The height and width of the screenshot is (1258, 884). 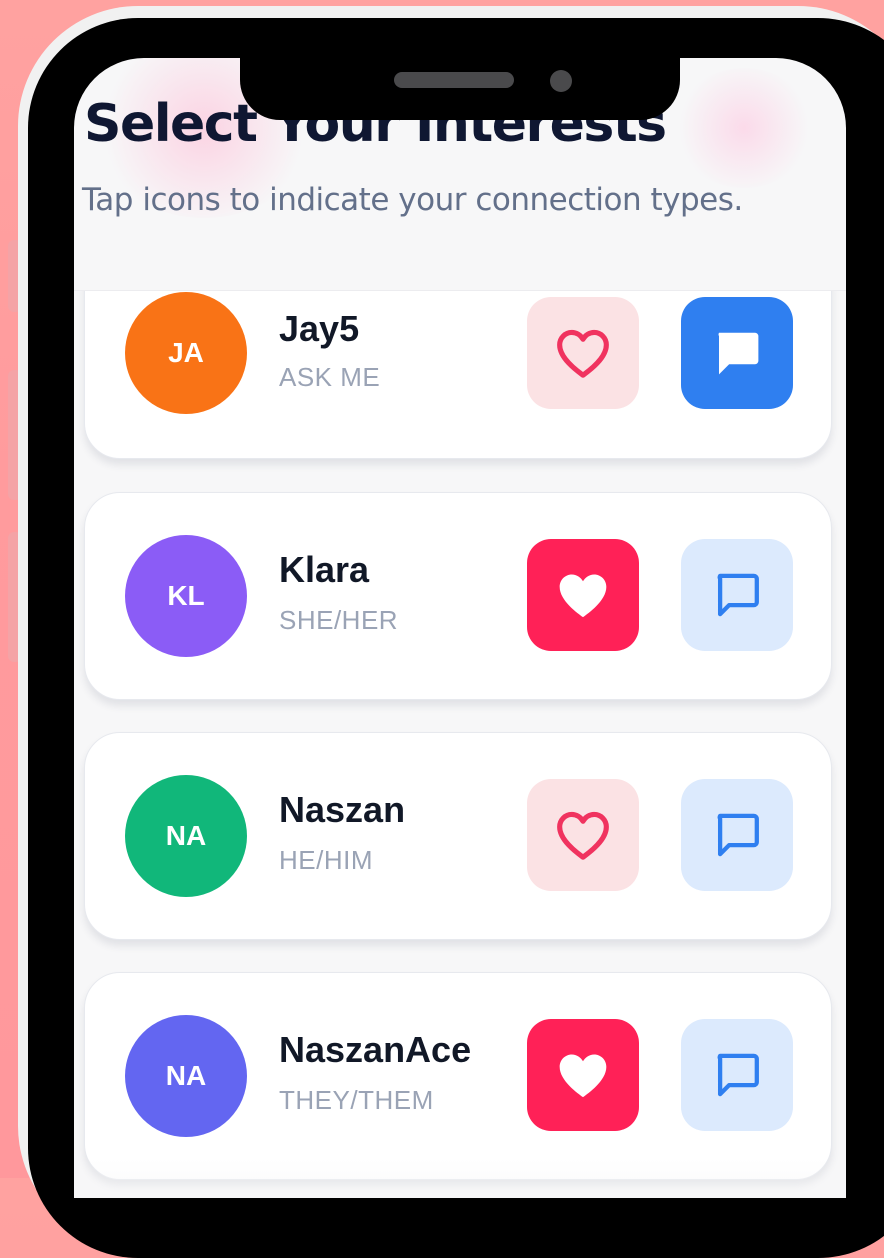 What do you see at coordinates (561, 81) in the screenshot?
I see `front-camera` at bounding box center [561, 81].